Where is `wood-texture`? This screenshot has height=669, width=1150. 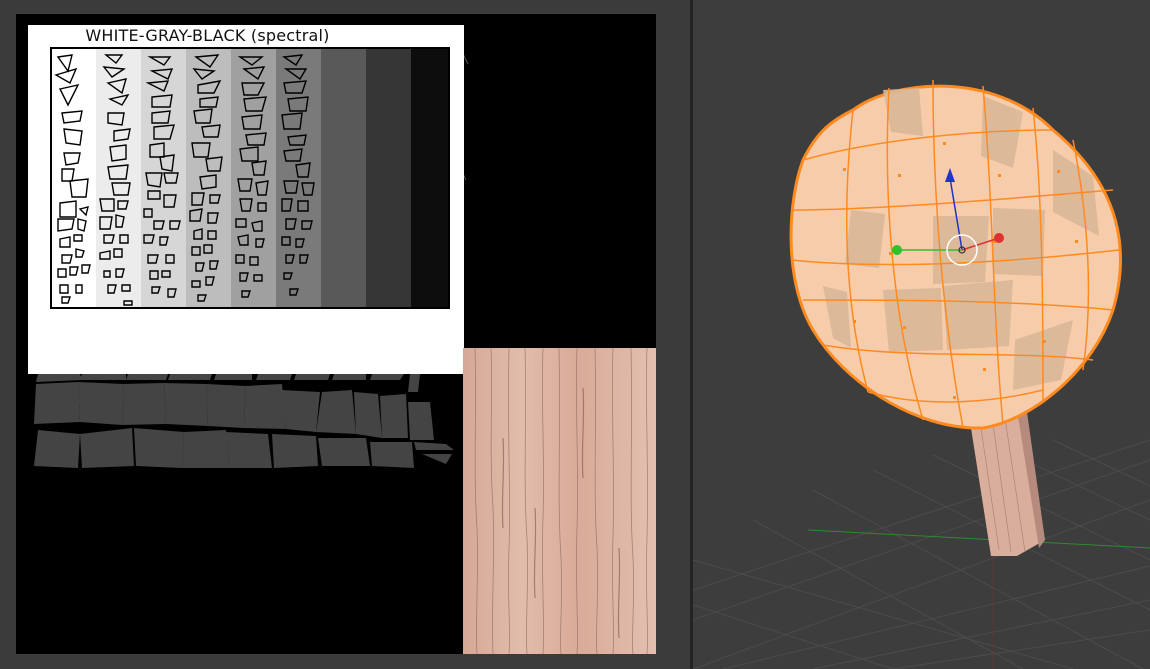 wood-texture is located at coordinates (559, 500).